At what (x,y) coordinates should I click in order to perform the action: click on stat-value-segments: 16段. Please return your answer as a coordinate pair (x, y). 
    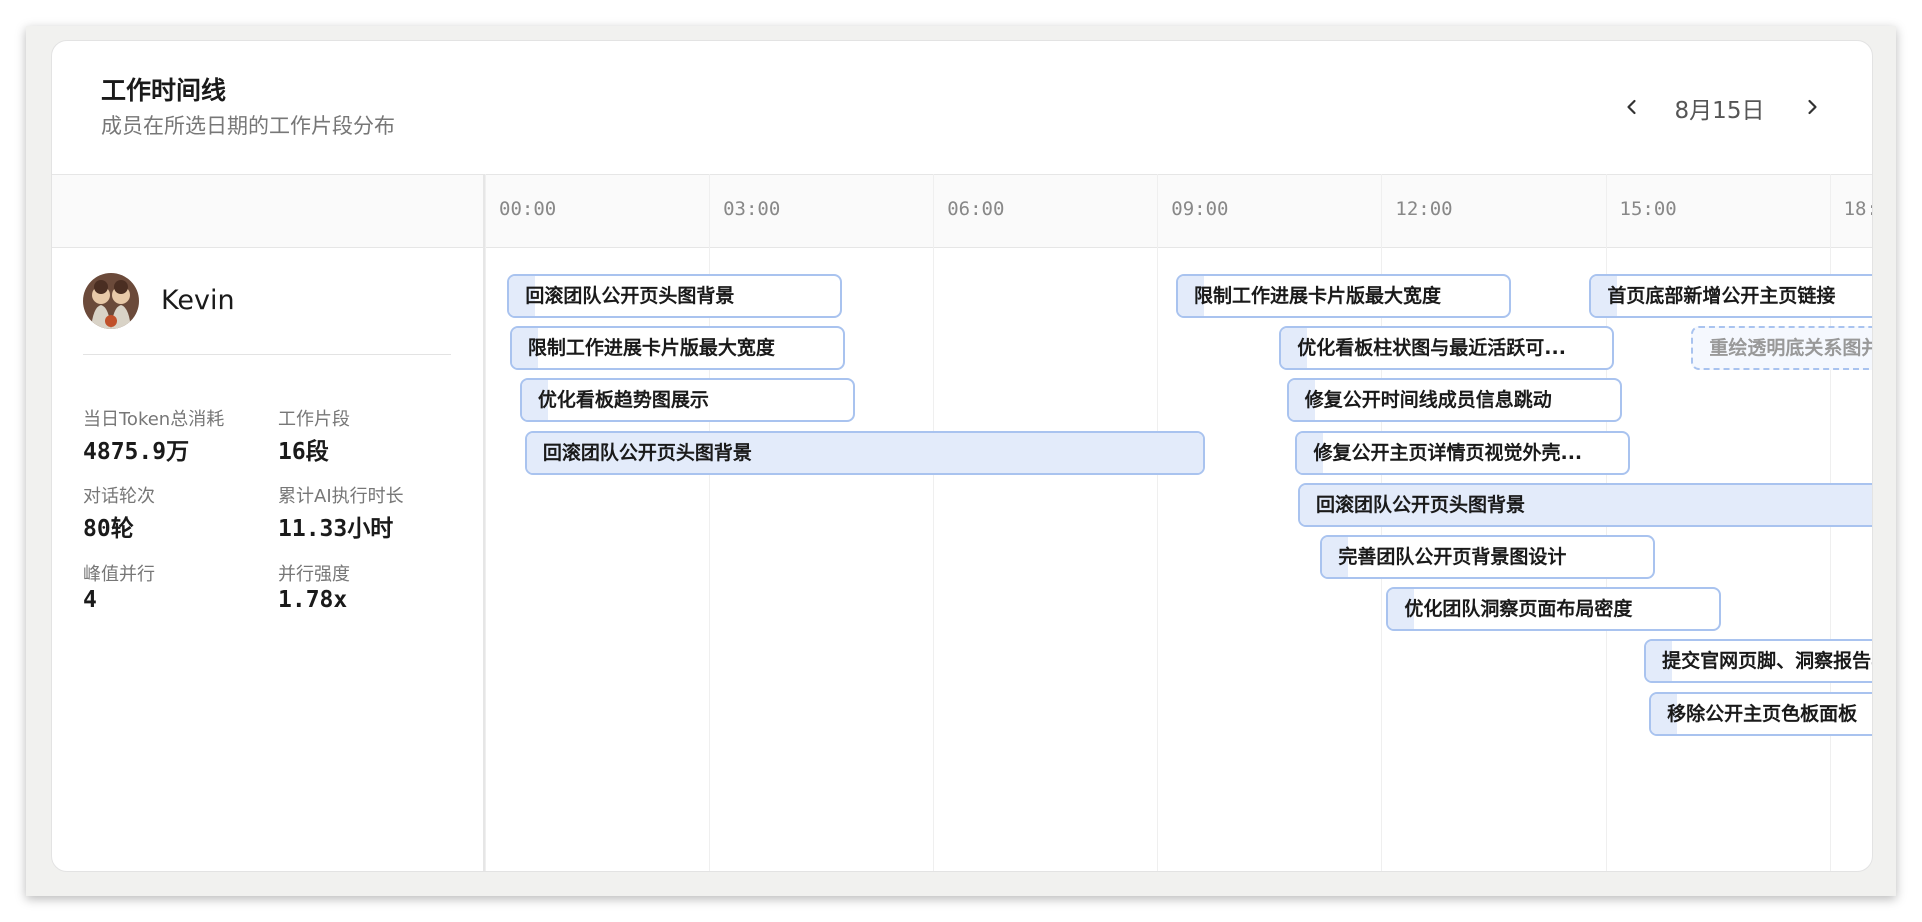
    Looking at the image, I should click on (303, 452).